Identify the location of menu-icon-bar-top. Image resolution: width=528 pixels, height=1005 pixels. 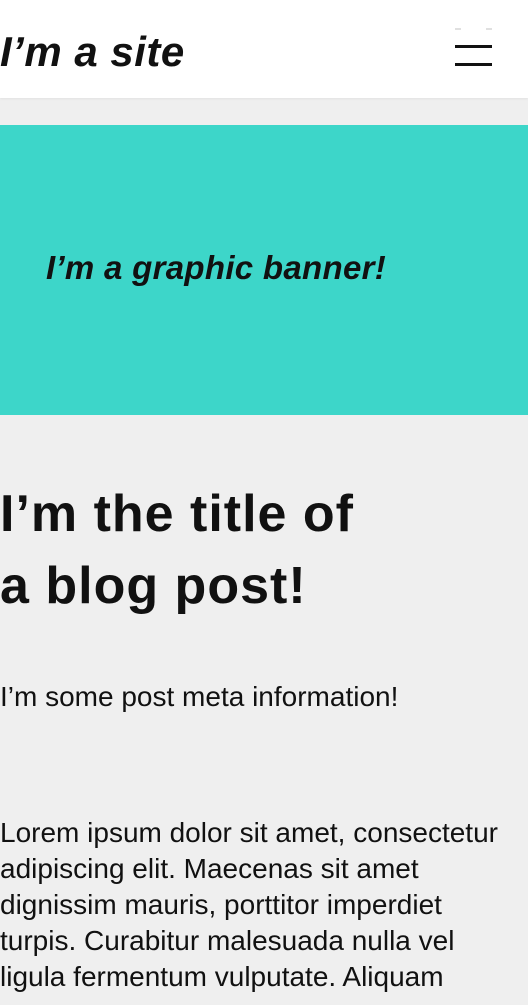
(473, 46).